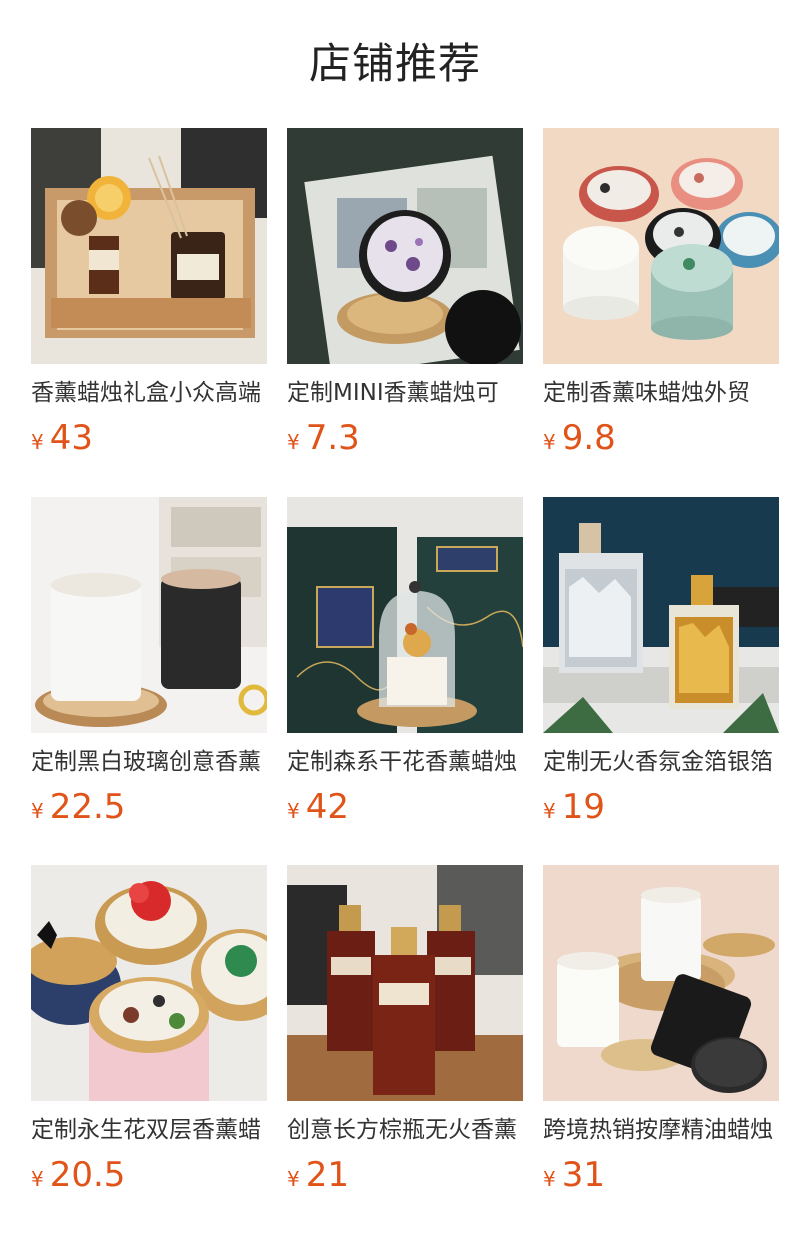 The width and height of the screenshot is (790, 1236). What do you see at coordinates (661, 762) in the screenshot?
I see `product-name: 定制无火香氛金箔银箔` at bounding box center [661, 762].